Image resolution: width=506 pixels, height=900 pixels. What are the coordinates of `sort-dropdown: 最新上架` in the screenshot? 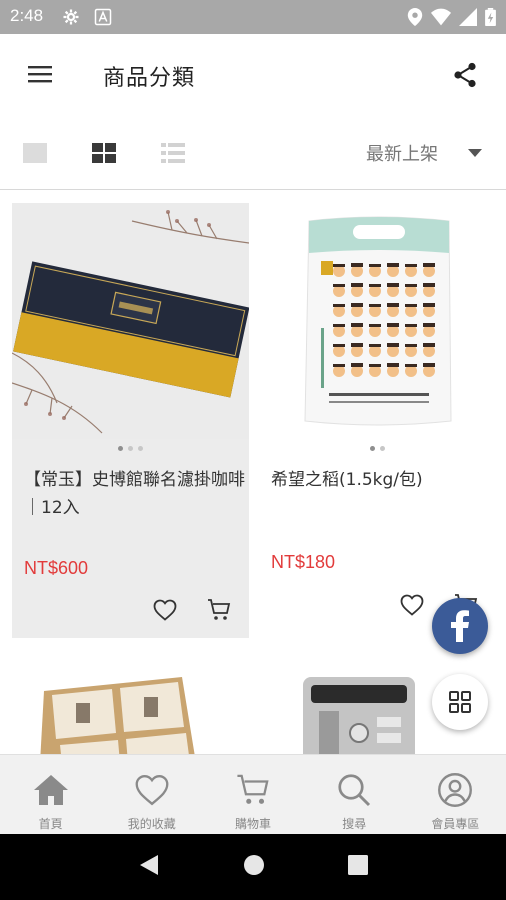 It's located at (424, 153).